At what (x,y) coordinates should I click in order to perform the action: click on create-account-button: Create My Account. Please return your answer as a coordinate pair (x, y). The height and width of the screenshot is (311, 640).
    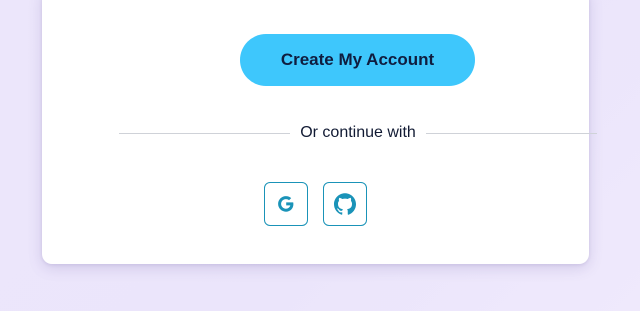
    Looking at the image, I should click on (357, 60).